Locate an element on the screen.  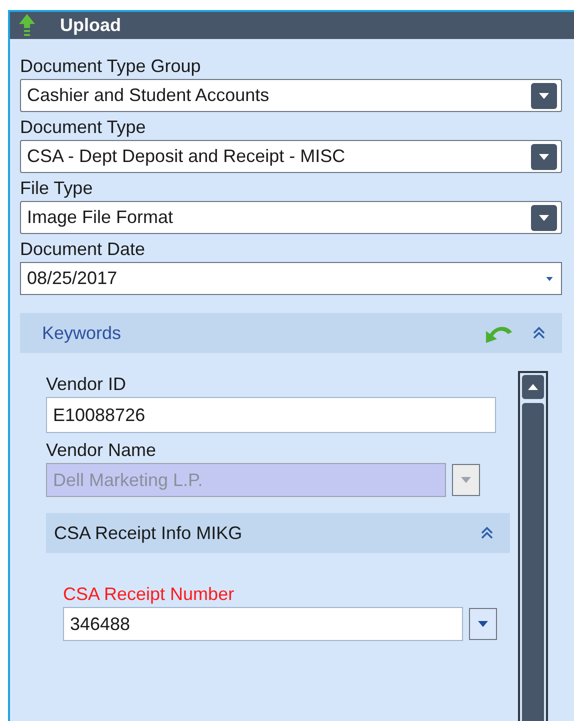
scroll-thumb is located at coordinates (533, 562).